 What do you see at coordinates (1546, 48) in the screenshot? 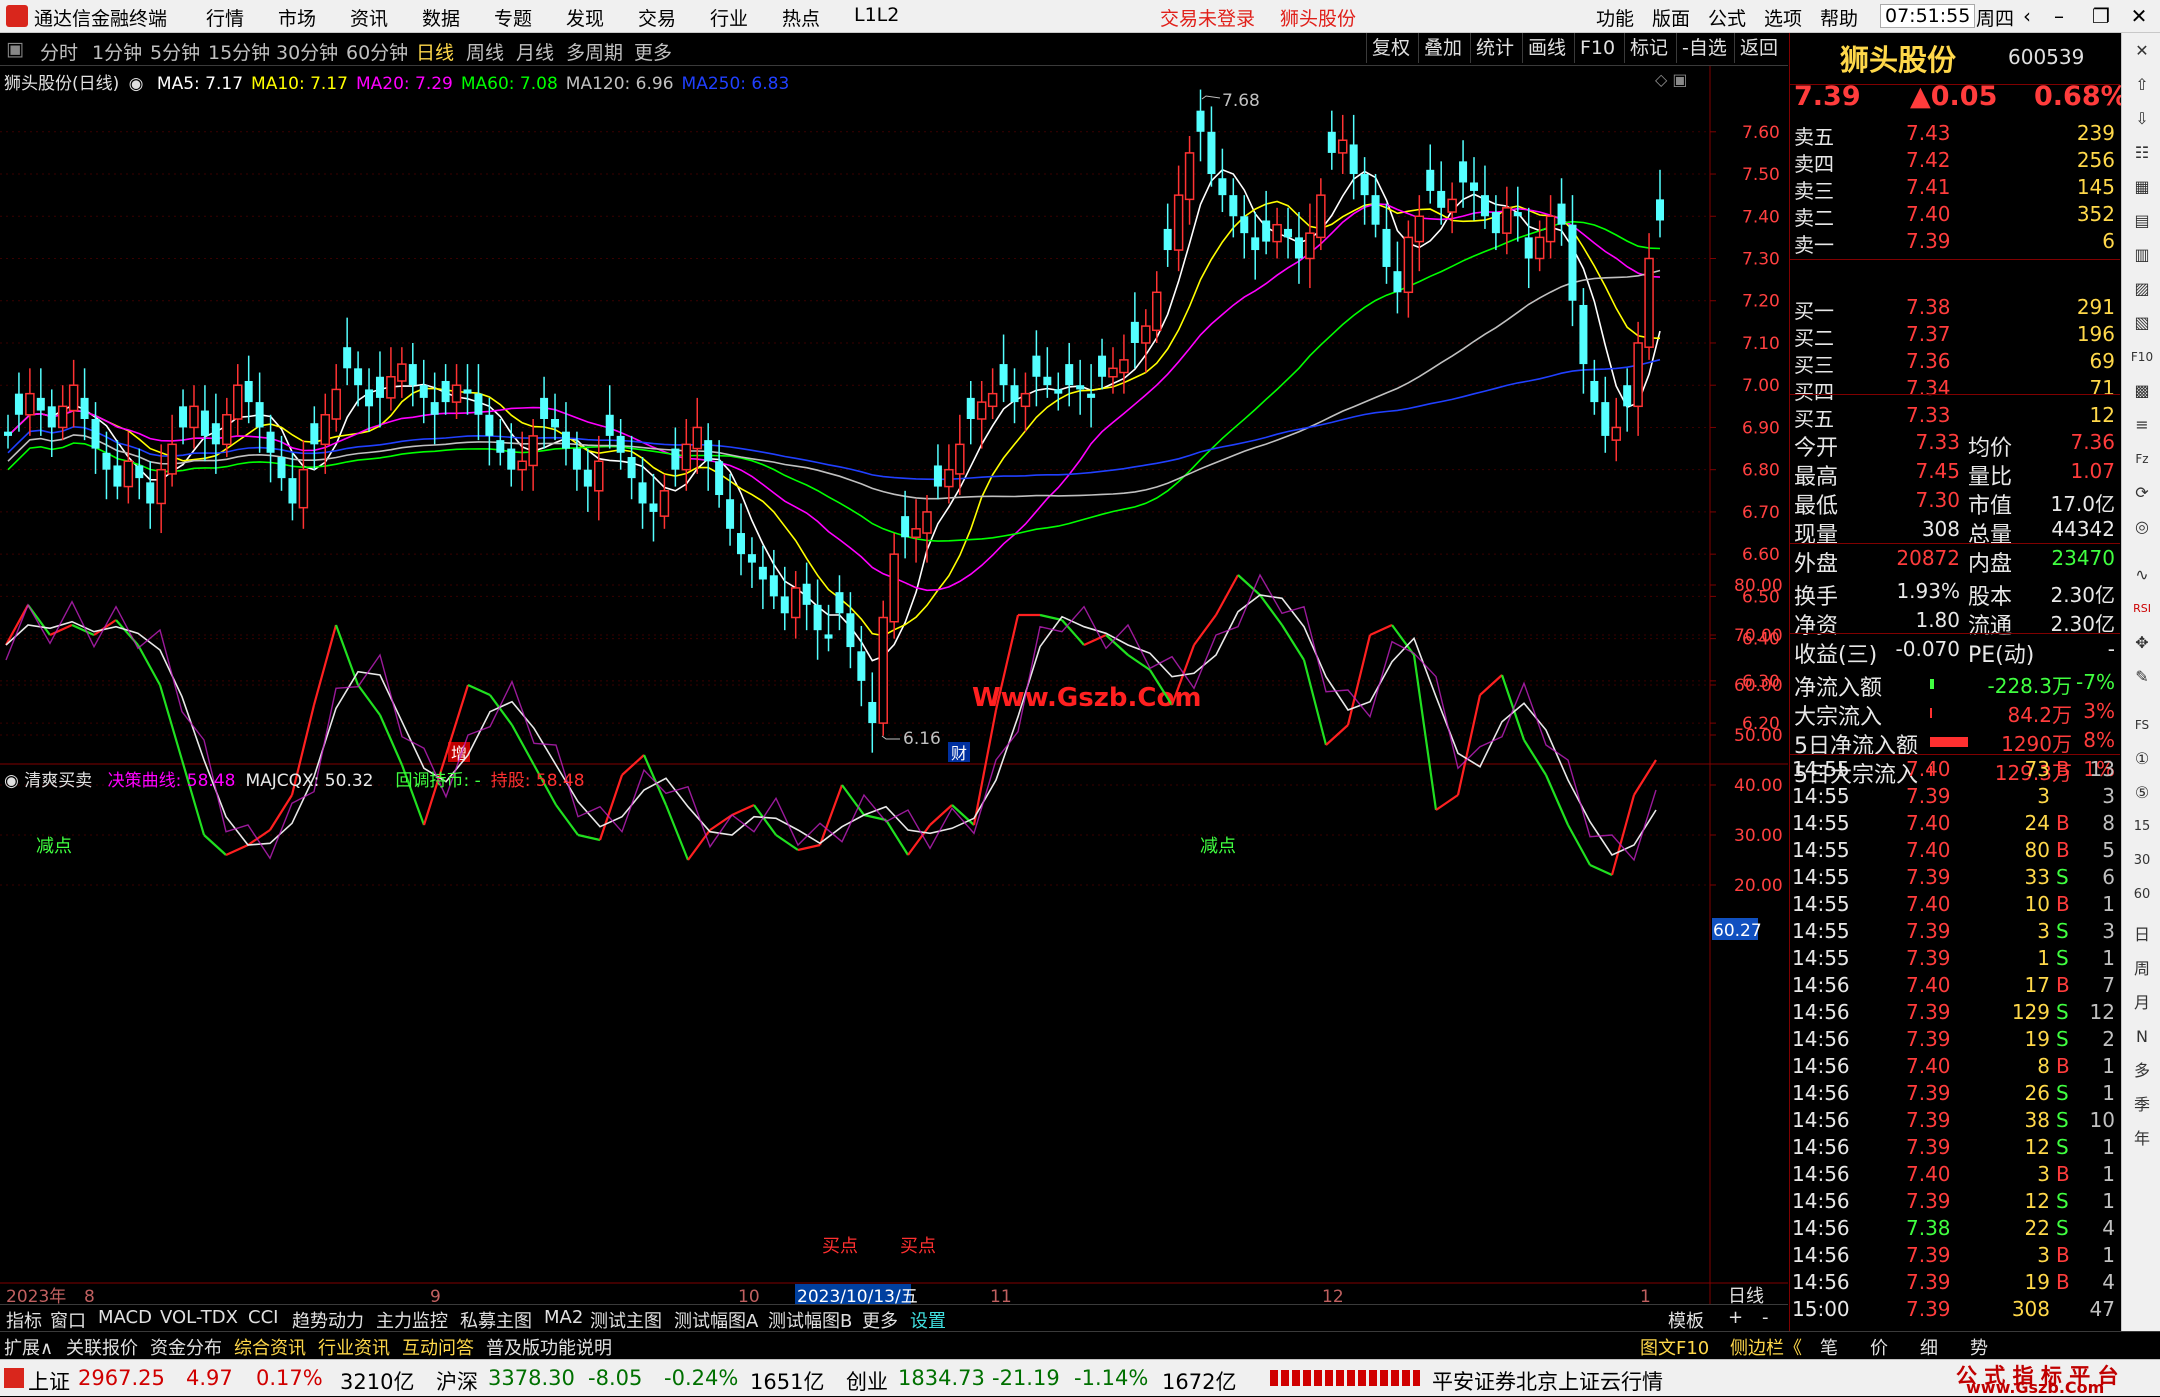
I see `tool-button: 画线` at bounding box center [1546, 48].